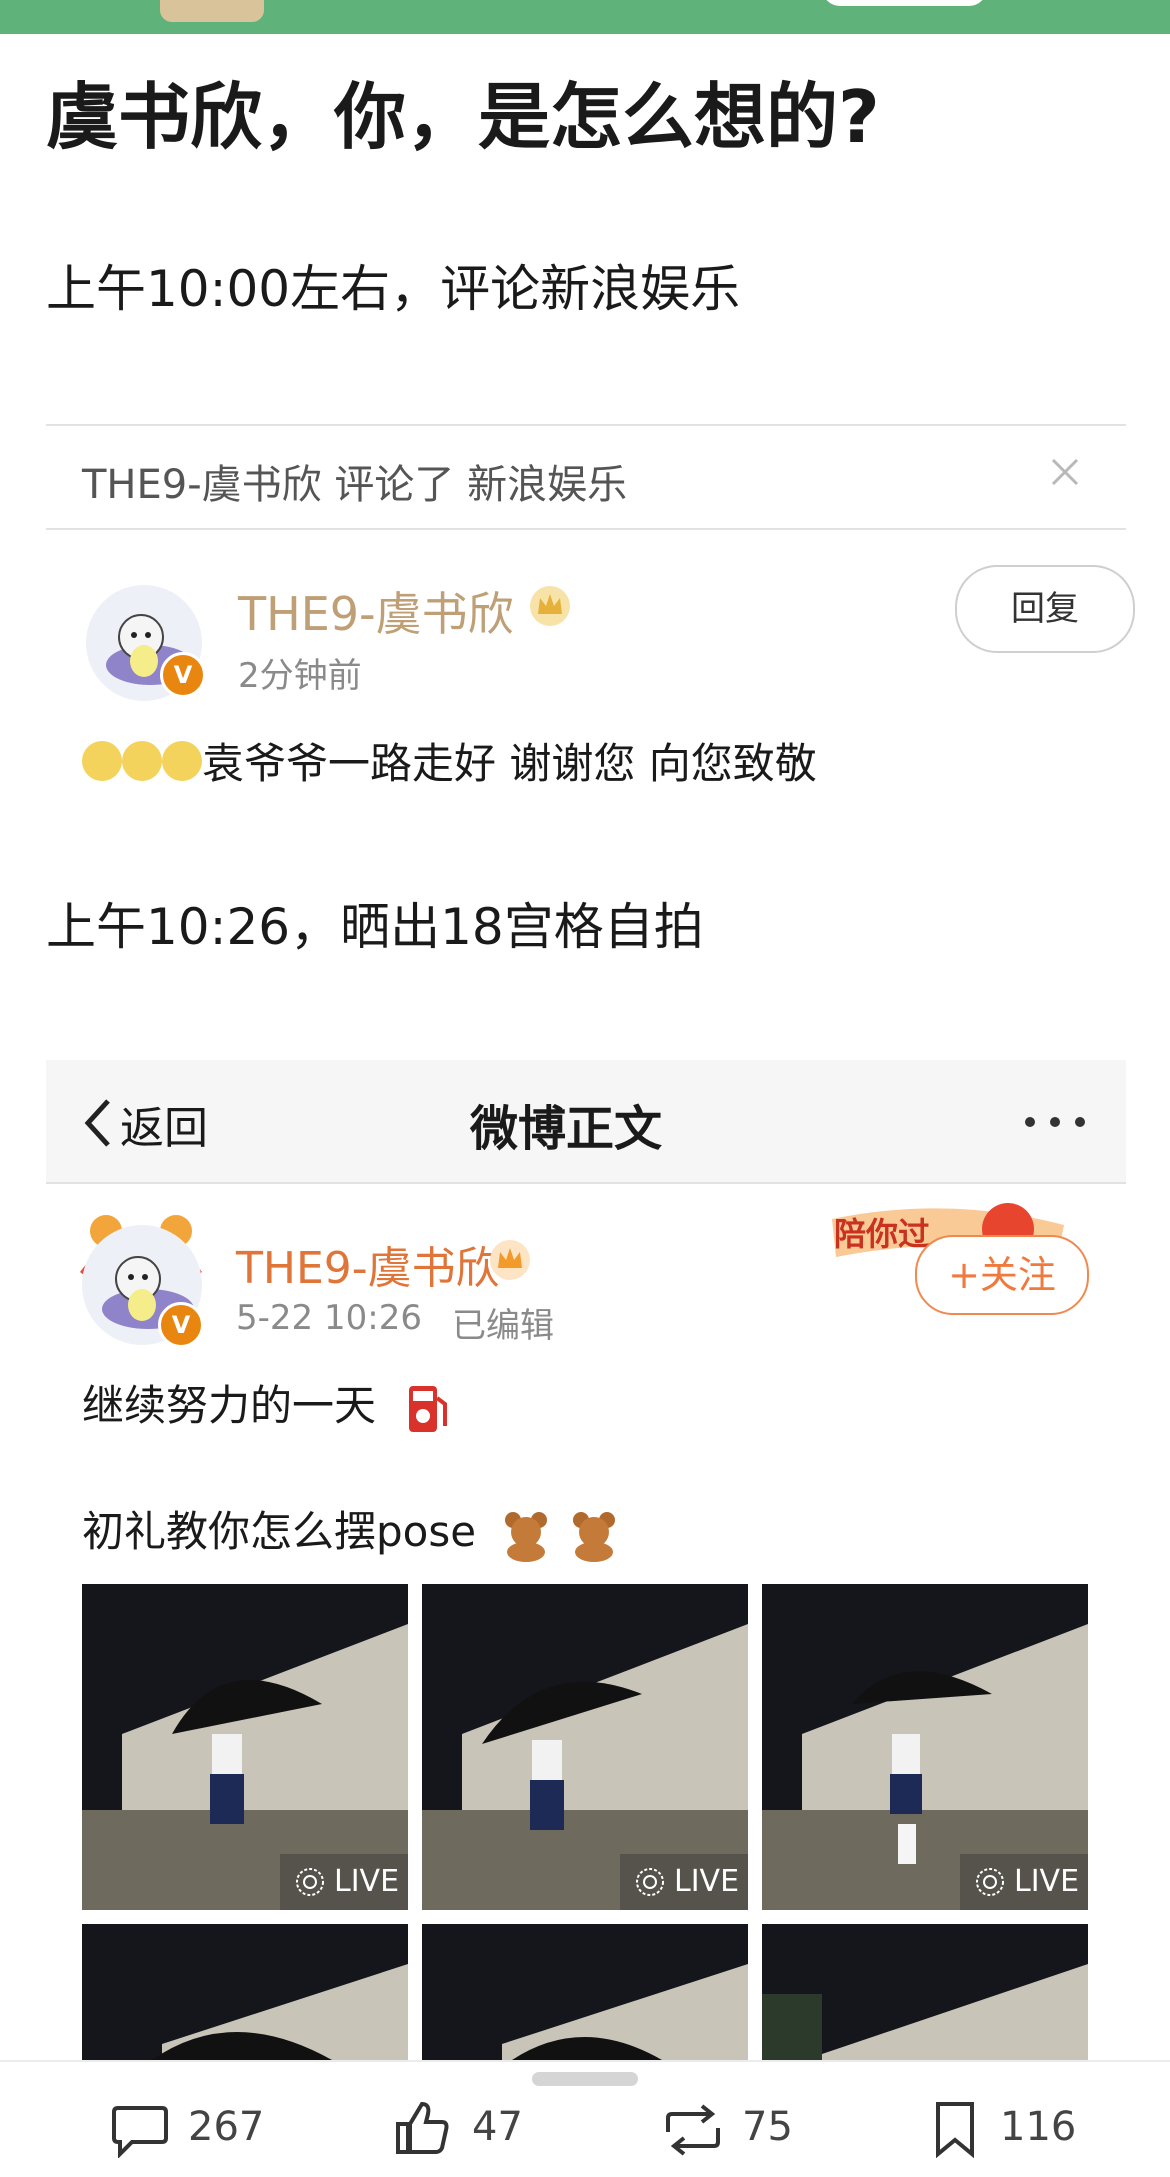  Describe the element at coordinates (882, 1234) in the screenshot. I see `banner-text: 陪你过` at that location.